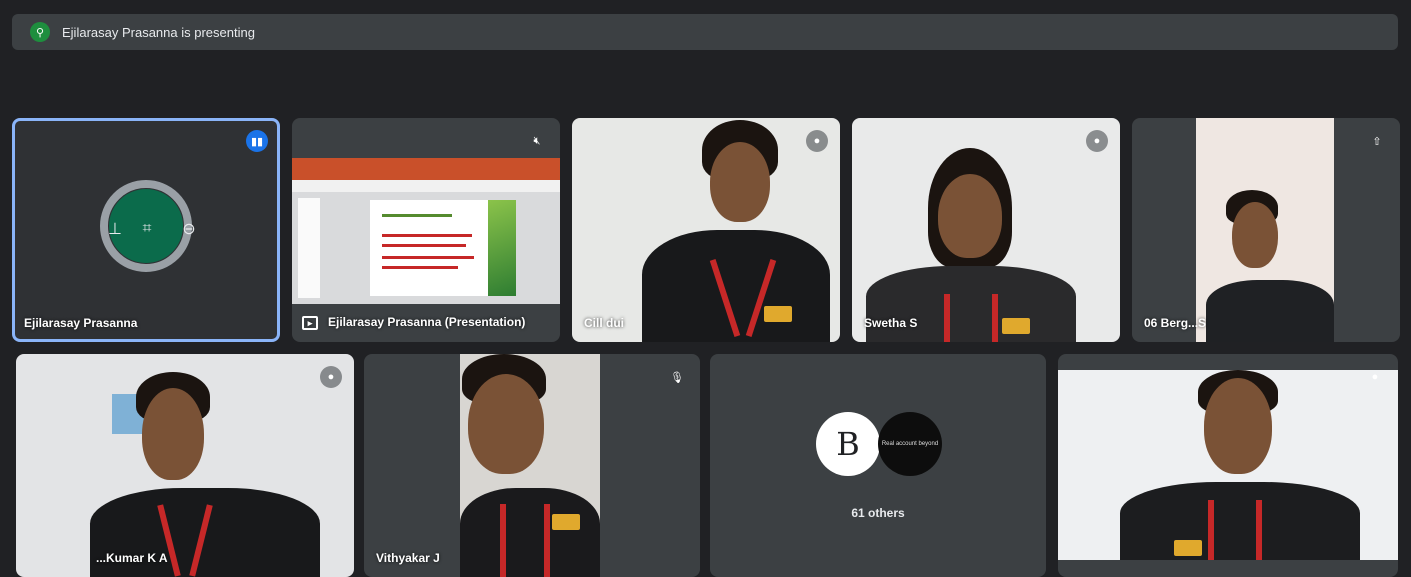 This screenshot has width=1411, height=577. I want to click on presentation-tile: 🔇︎ ▸ Ejilarasay Prasanna (Presentation), so click(426, 230).